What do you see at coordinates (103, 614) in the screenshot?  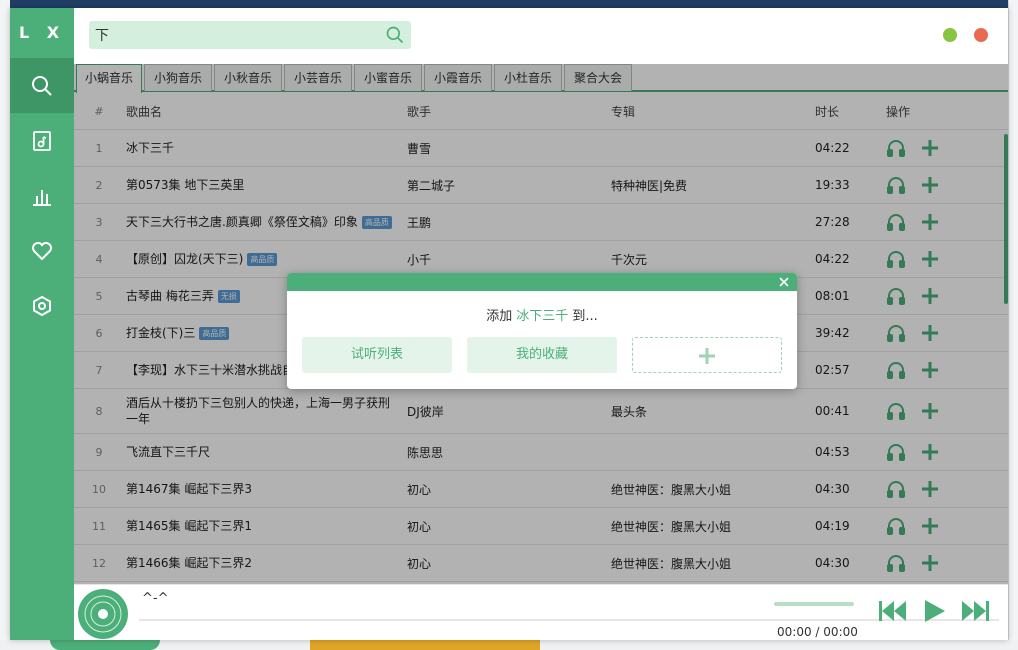 I see `disc-icon` at bounding box center [103, 614].